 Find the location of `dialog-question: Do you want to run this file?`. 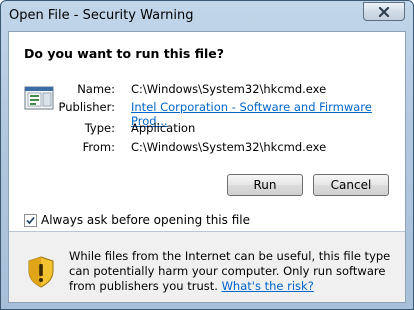

dialog-question: Do you want to run this file? is located at coordinates (124, 53).